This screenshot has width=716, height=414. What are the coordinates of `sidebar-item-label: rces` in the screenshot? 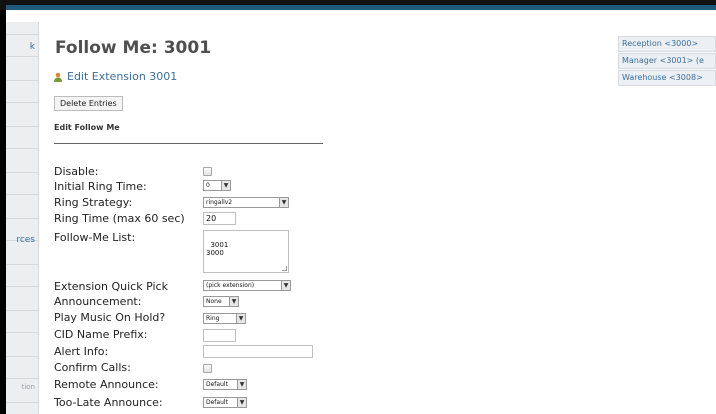 It's located at (25, 240).